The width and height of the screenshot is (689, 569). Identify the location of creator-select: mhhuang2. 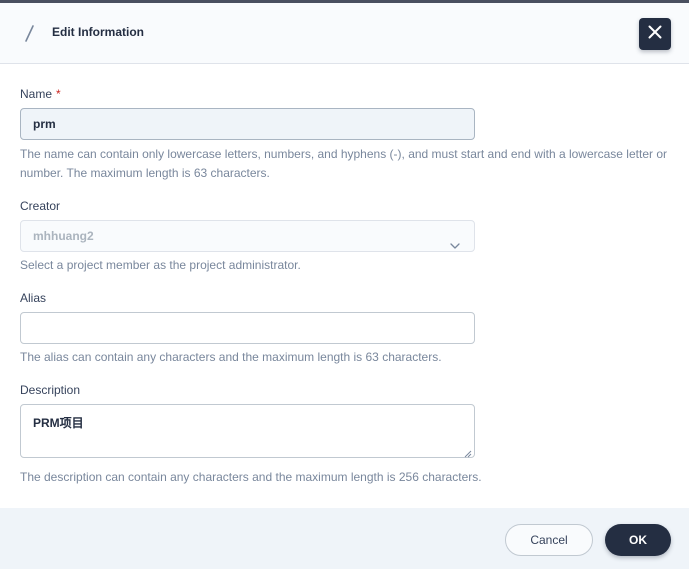
(247, 236).